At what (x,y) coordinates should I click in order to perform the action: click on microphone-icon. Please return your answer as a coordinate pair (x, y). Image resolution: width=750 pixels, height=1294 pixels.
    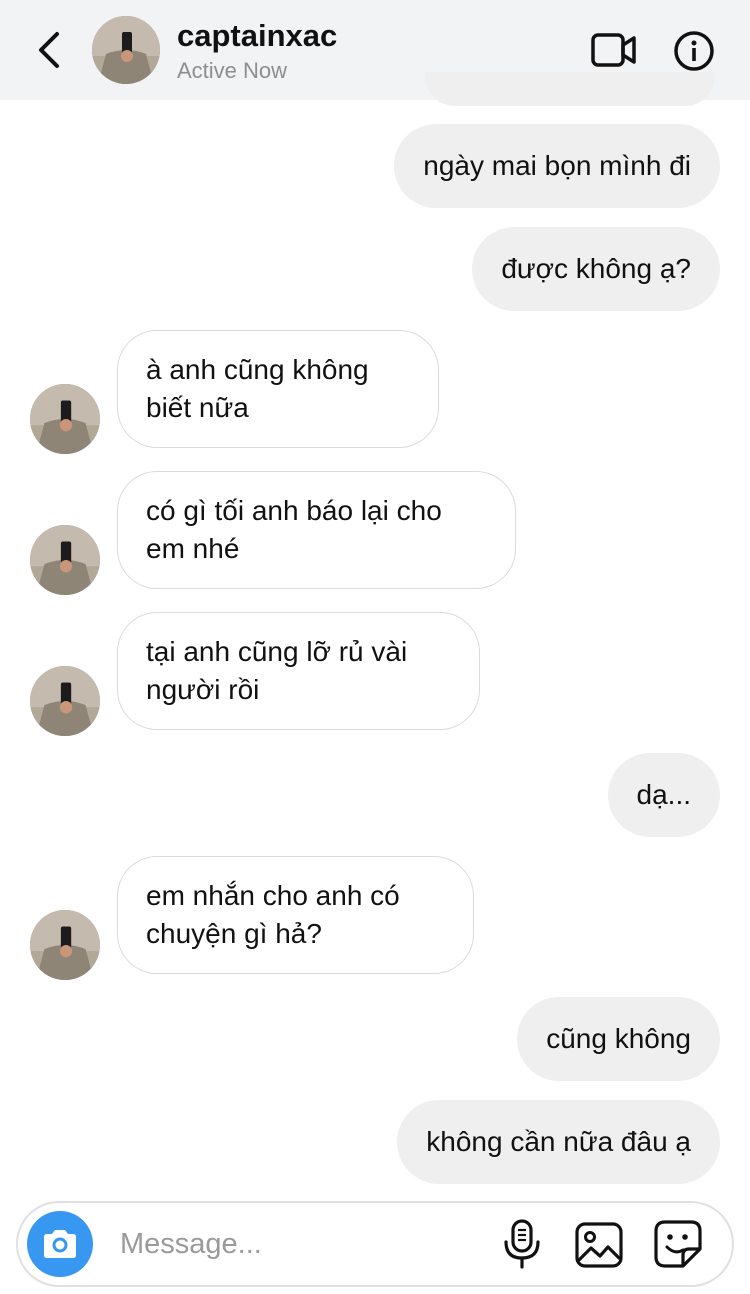
    Looking at the image, I should click on (522, 1244).